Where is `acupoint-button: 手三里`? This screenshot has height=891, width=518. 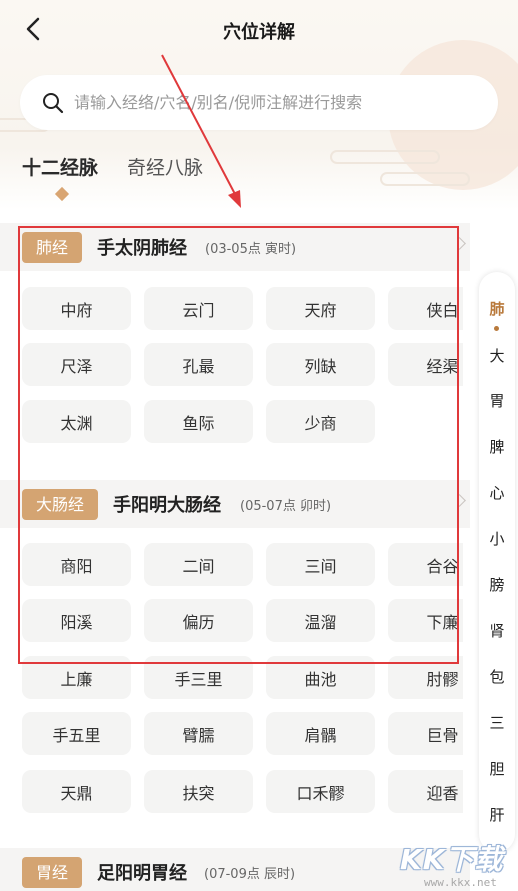 acupoint-button: 手三里 is located at coordinates (198, 677).